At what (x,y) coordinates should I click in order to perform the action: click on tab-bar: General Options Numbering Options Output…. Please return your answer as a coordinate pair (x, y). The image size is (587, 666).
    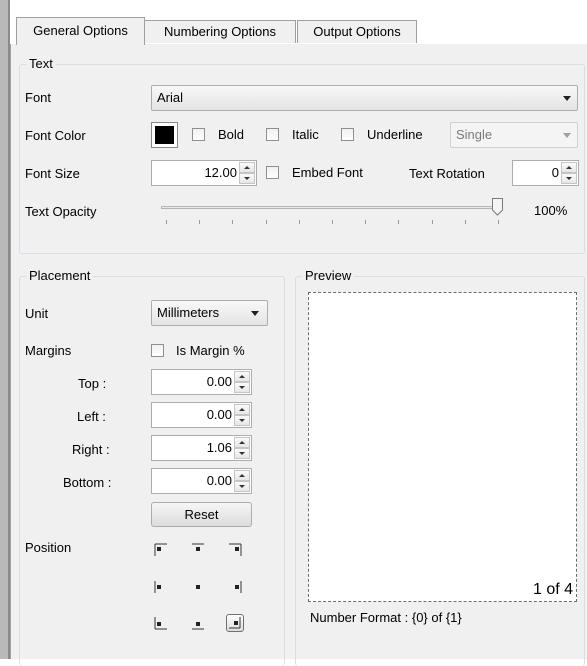
    Looking at the image, I should click on (298, 22).